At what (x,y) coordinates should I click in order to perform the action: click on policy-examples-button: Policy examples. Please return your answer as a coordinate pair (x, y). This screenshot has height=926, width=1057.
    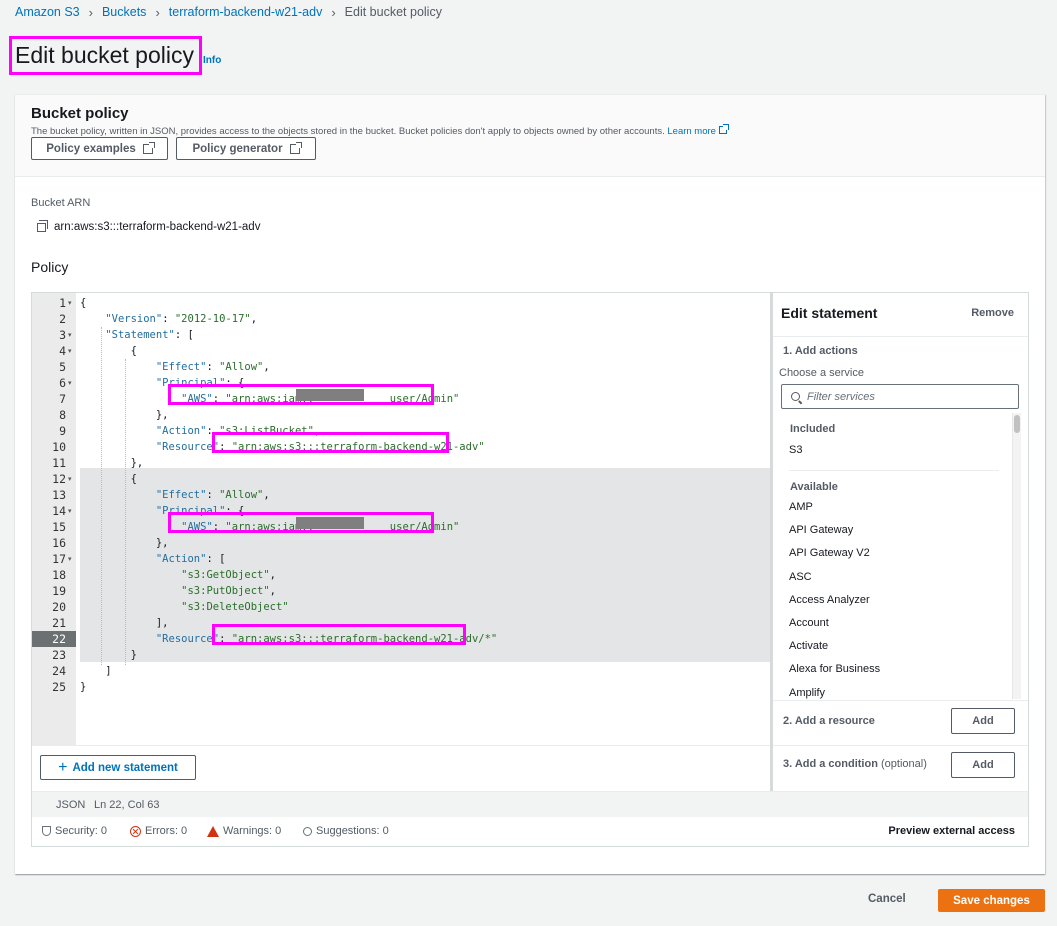
    Looking at the image, I should click on (99, 148).